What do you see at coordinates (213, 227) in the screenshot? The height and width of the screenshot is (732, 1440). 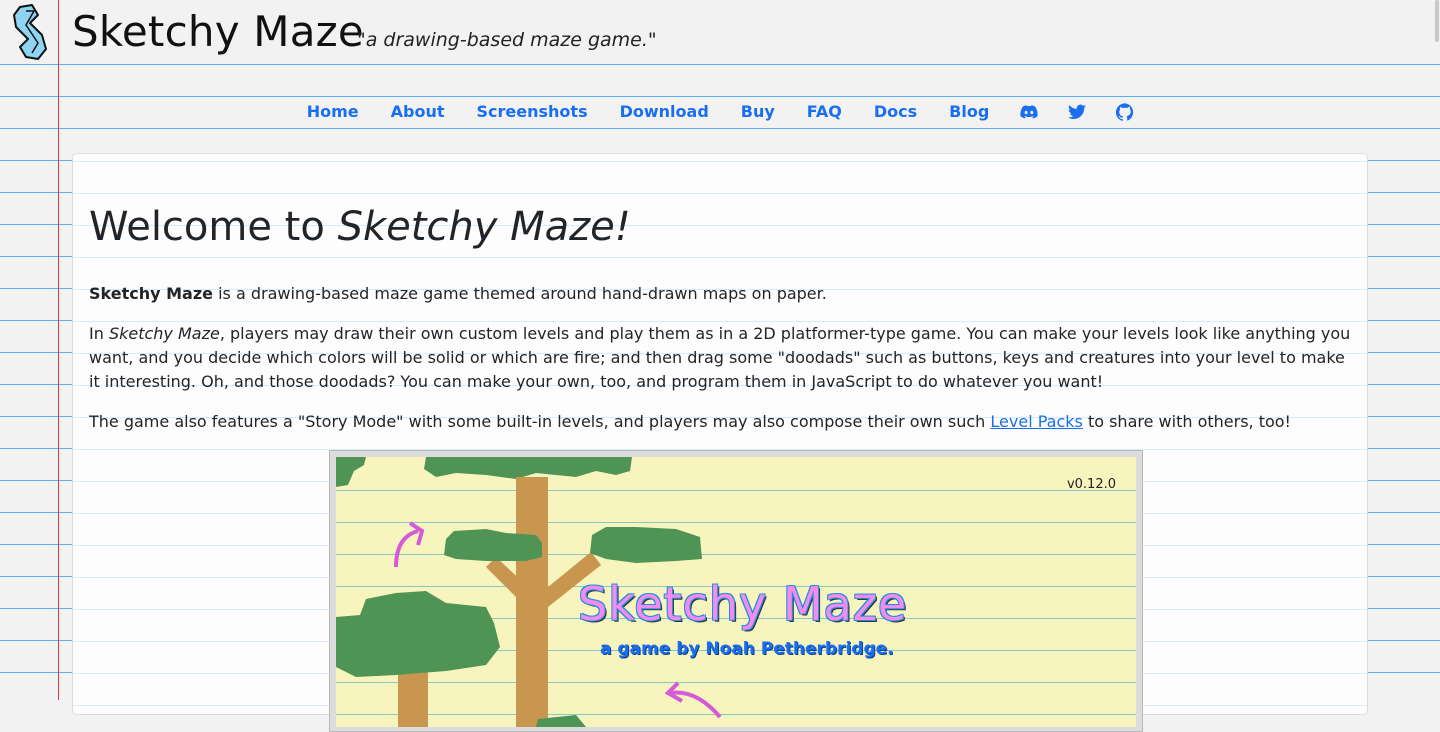 I see `page-title-prefix: Welcome to` at bounding box center [213, 227].